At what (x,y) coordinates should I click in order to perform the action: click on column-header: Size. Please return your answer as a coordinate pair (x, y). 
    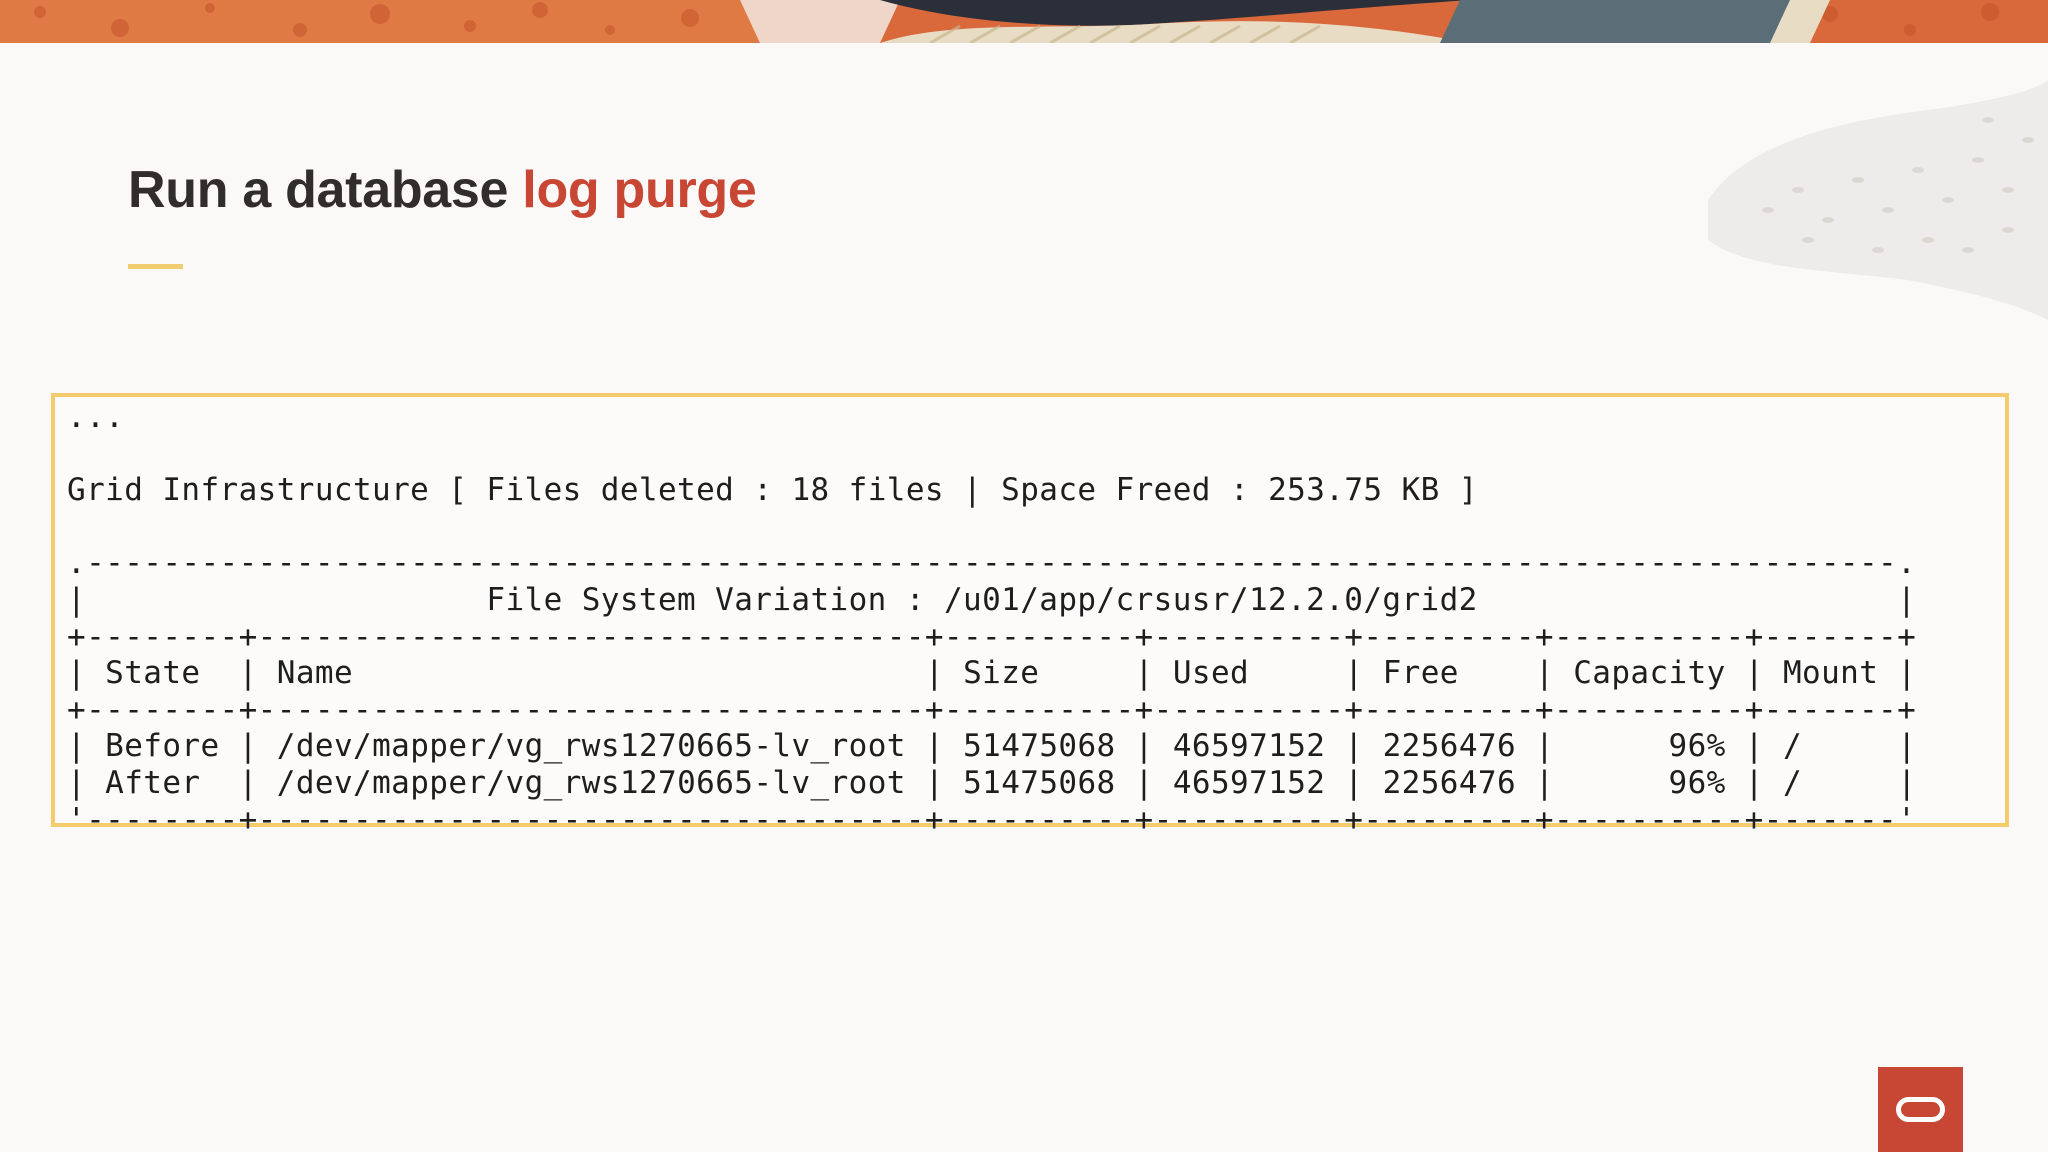
    Looking at the image, I should click on (1049, 673).